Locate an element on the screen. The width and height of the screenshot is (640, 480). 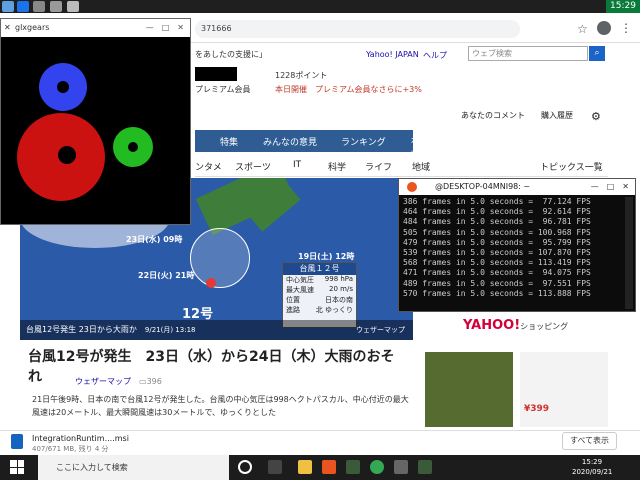
terminal-line: 568 frames in 5.0 seconds = 113.419 FPS is located at coordinates (497, 263).